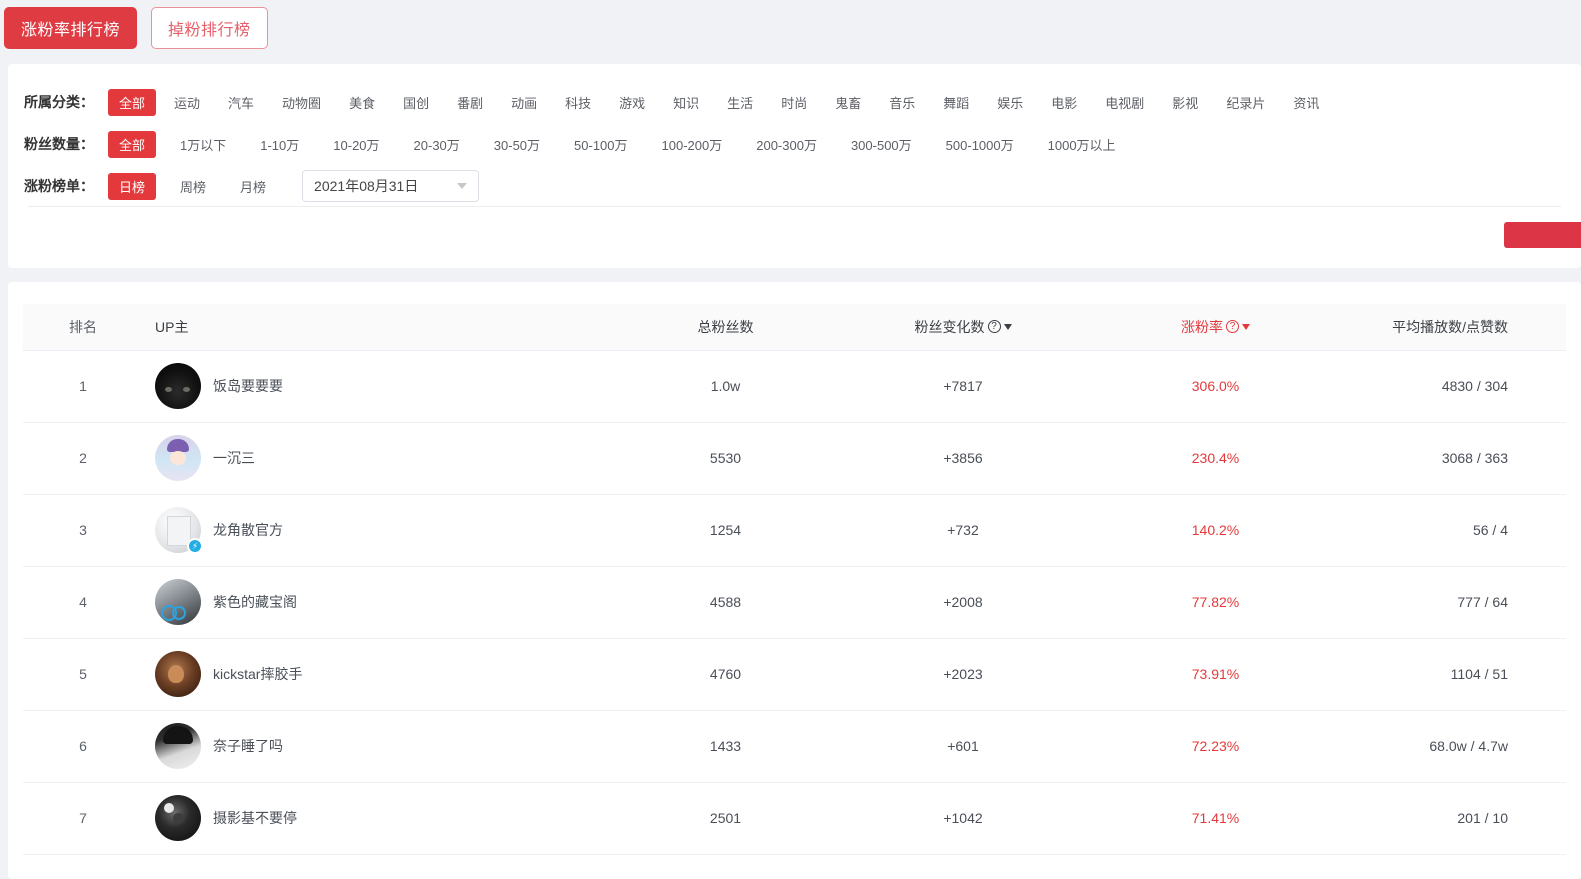 This screenshot has width=1581, height=879. What do you see at coordinates (1454, 746) in the screenshot?
I see `cell-avg-views-likes: 68.0w / 4.7w` at bounding box center [1454, 746].